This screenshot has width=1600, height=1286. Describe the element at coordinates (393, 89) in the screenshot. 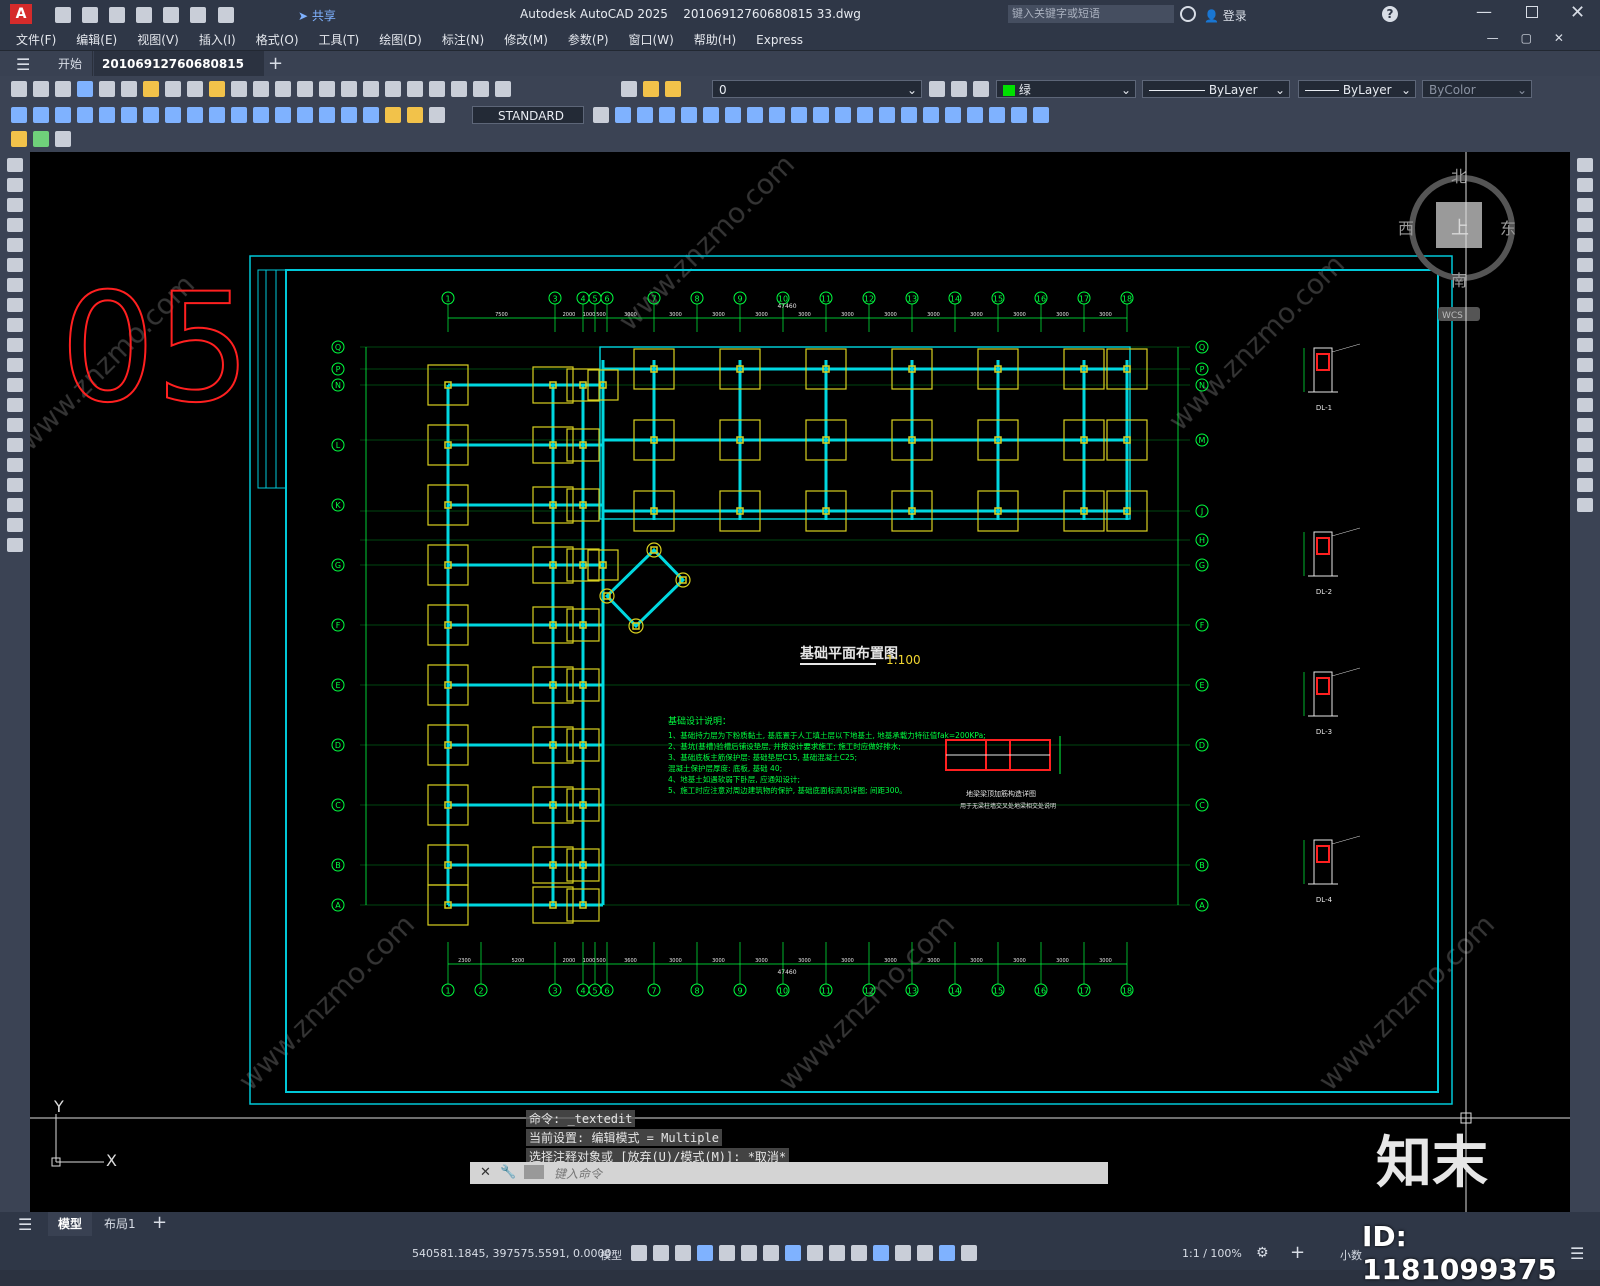

I see `design-center-icon` at that location.